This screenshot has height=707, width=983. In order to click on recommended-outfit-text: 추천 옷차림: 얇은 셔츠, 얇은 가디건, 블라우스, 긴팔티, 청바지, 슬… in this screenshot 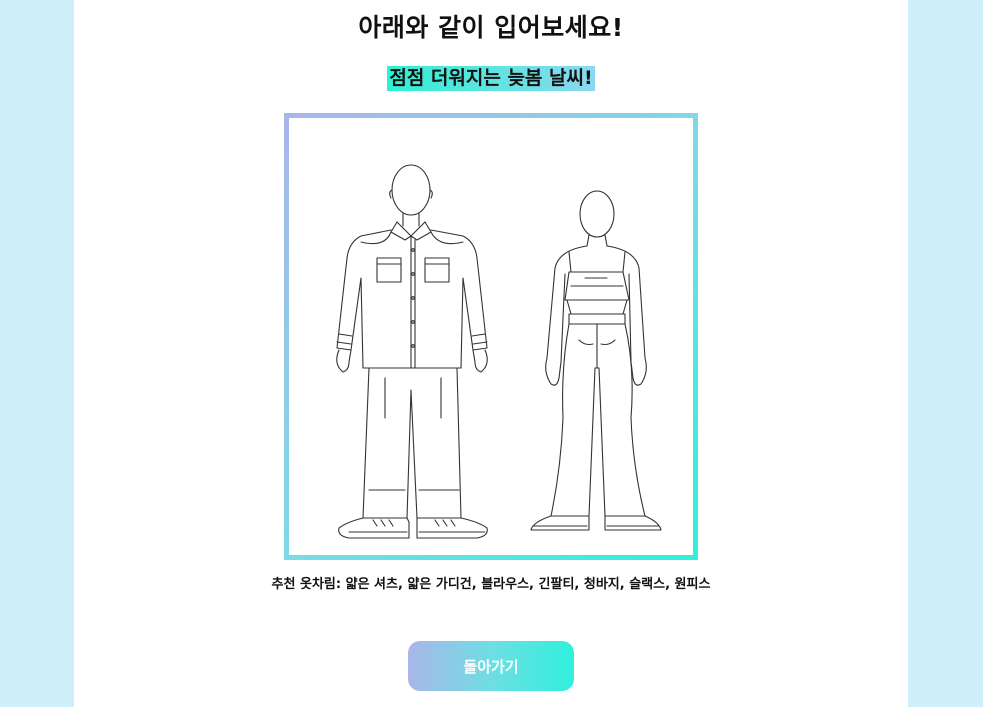, I will do `click(491, 584)`.